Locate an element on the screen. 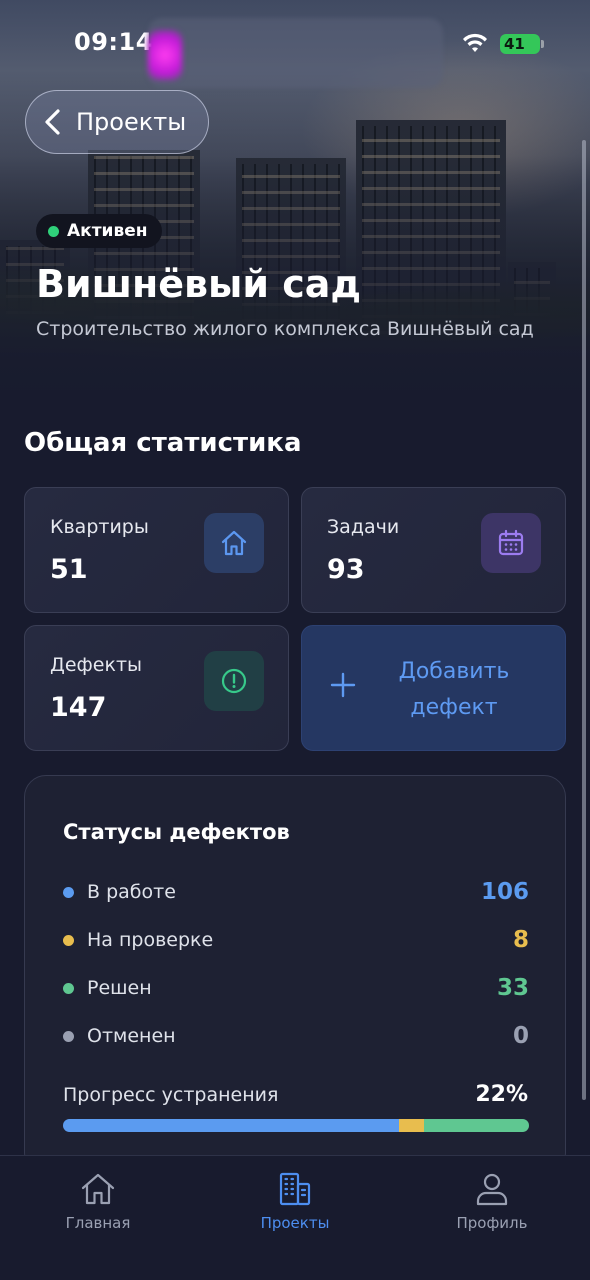 The height and width of the screenshot is (1280, 590). notification-app-icon is located at coordinates (165, 55).